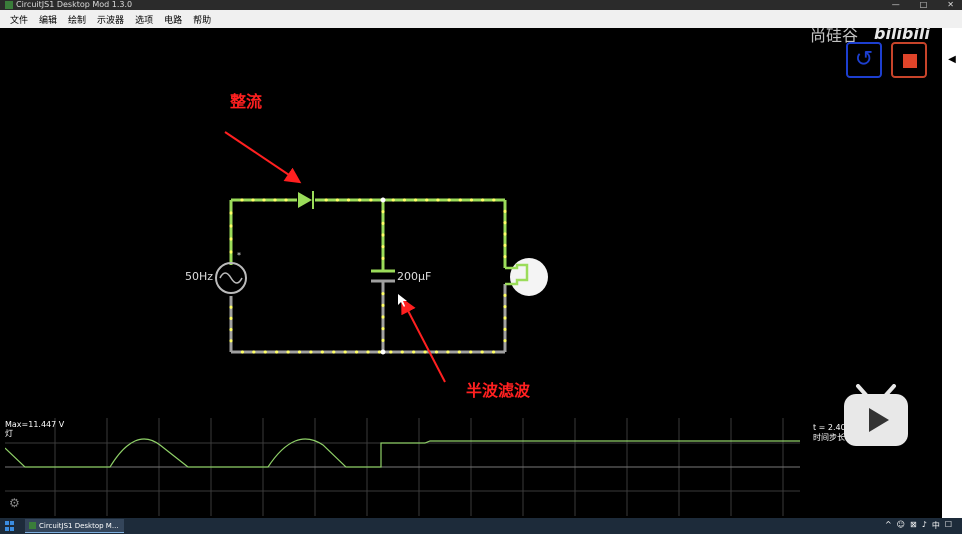 This screenshot has height=534, width=962. What do you see at coordinates (110, 19) in the screenshot?
I see `menu-scope: 示波器` at bounding box center [110, 19].